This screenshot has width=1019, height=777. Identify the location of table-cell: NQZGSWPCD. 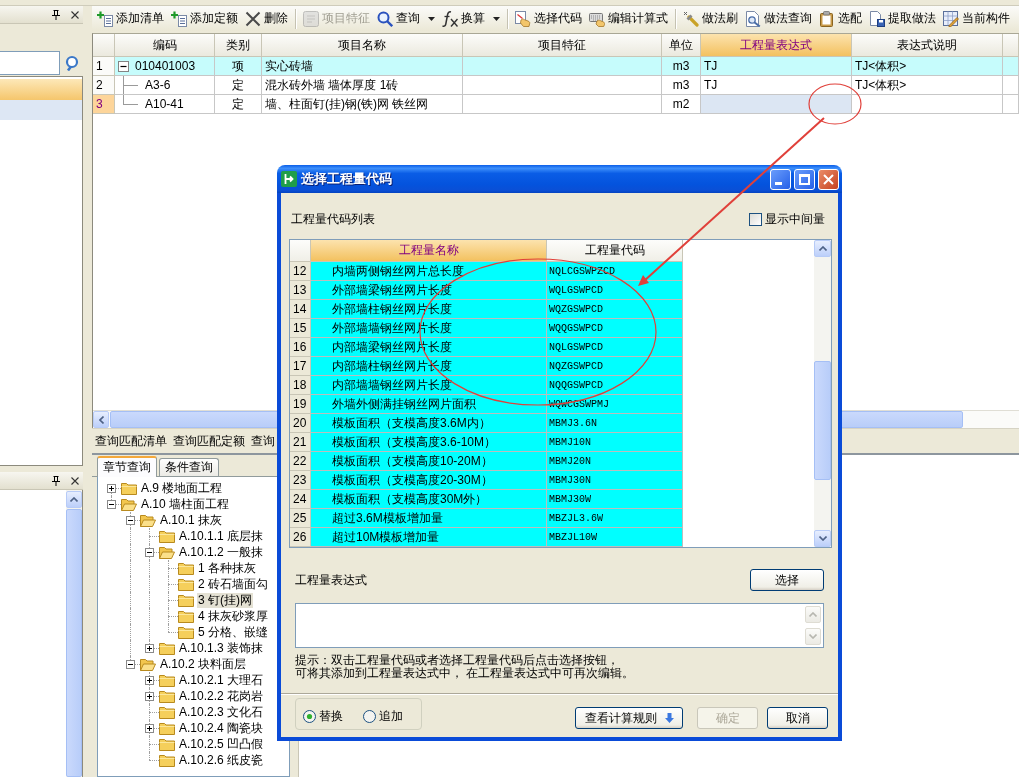
(615, 366).